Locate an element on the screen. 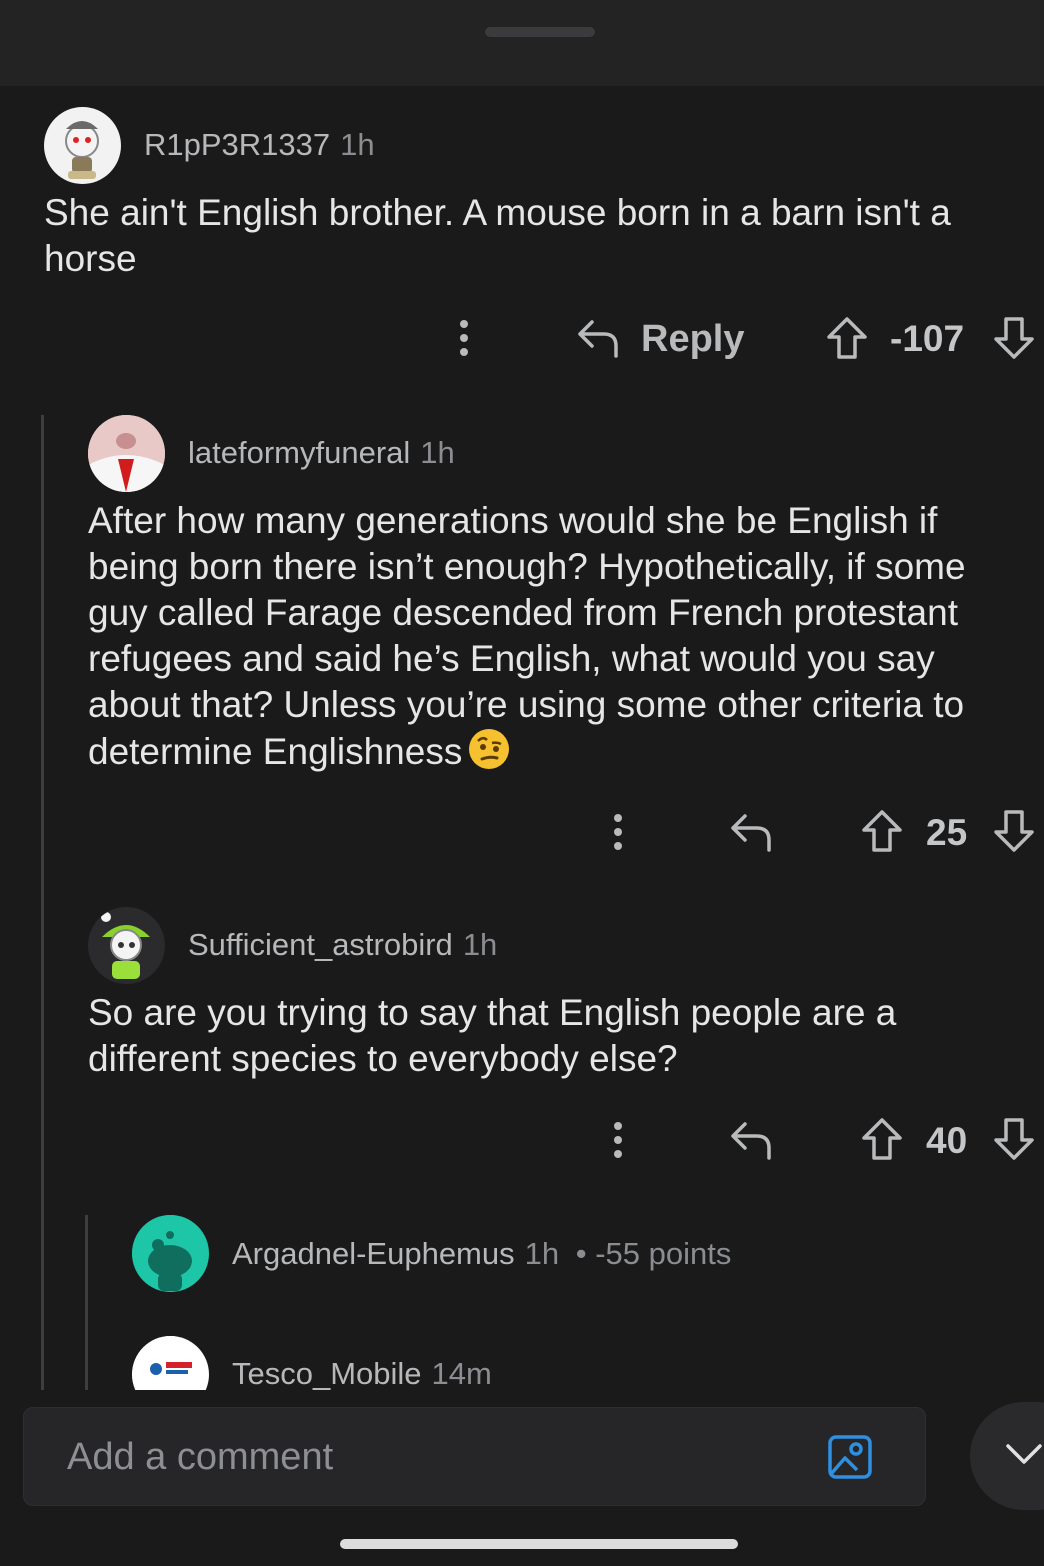 Image resolution: width=1044 pixels, height=1566 pixels. drag-handle is located at coordinates (540, 32).